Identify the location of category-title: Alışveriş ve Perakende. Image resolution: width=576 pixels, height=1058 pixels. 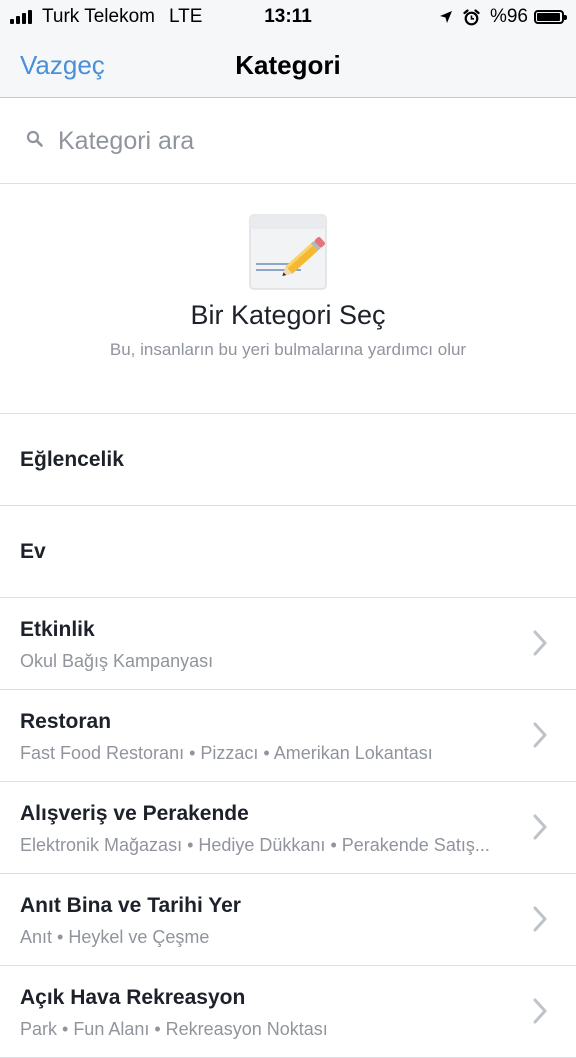
(134, 813).